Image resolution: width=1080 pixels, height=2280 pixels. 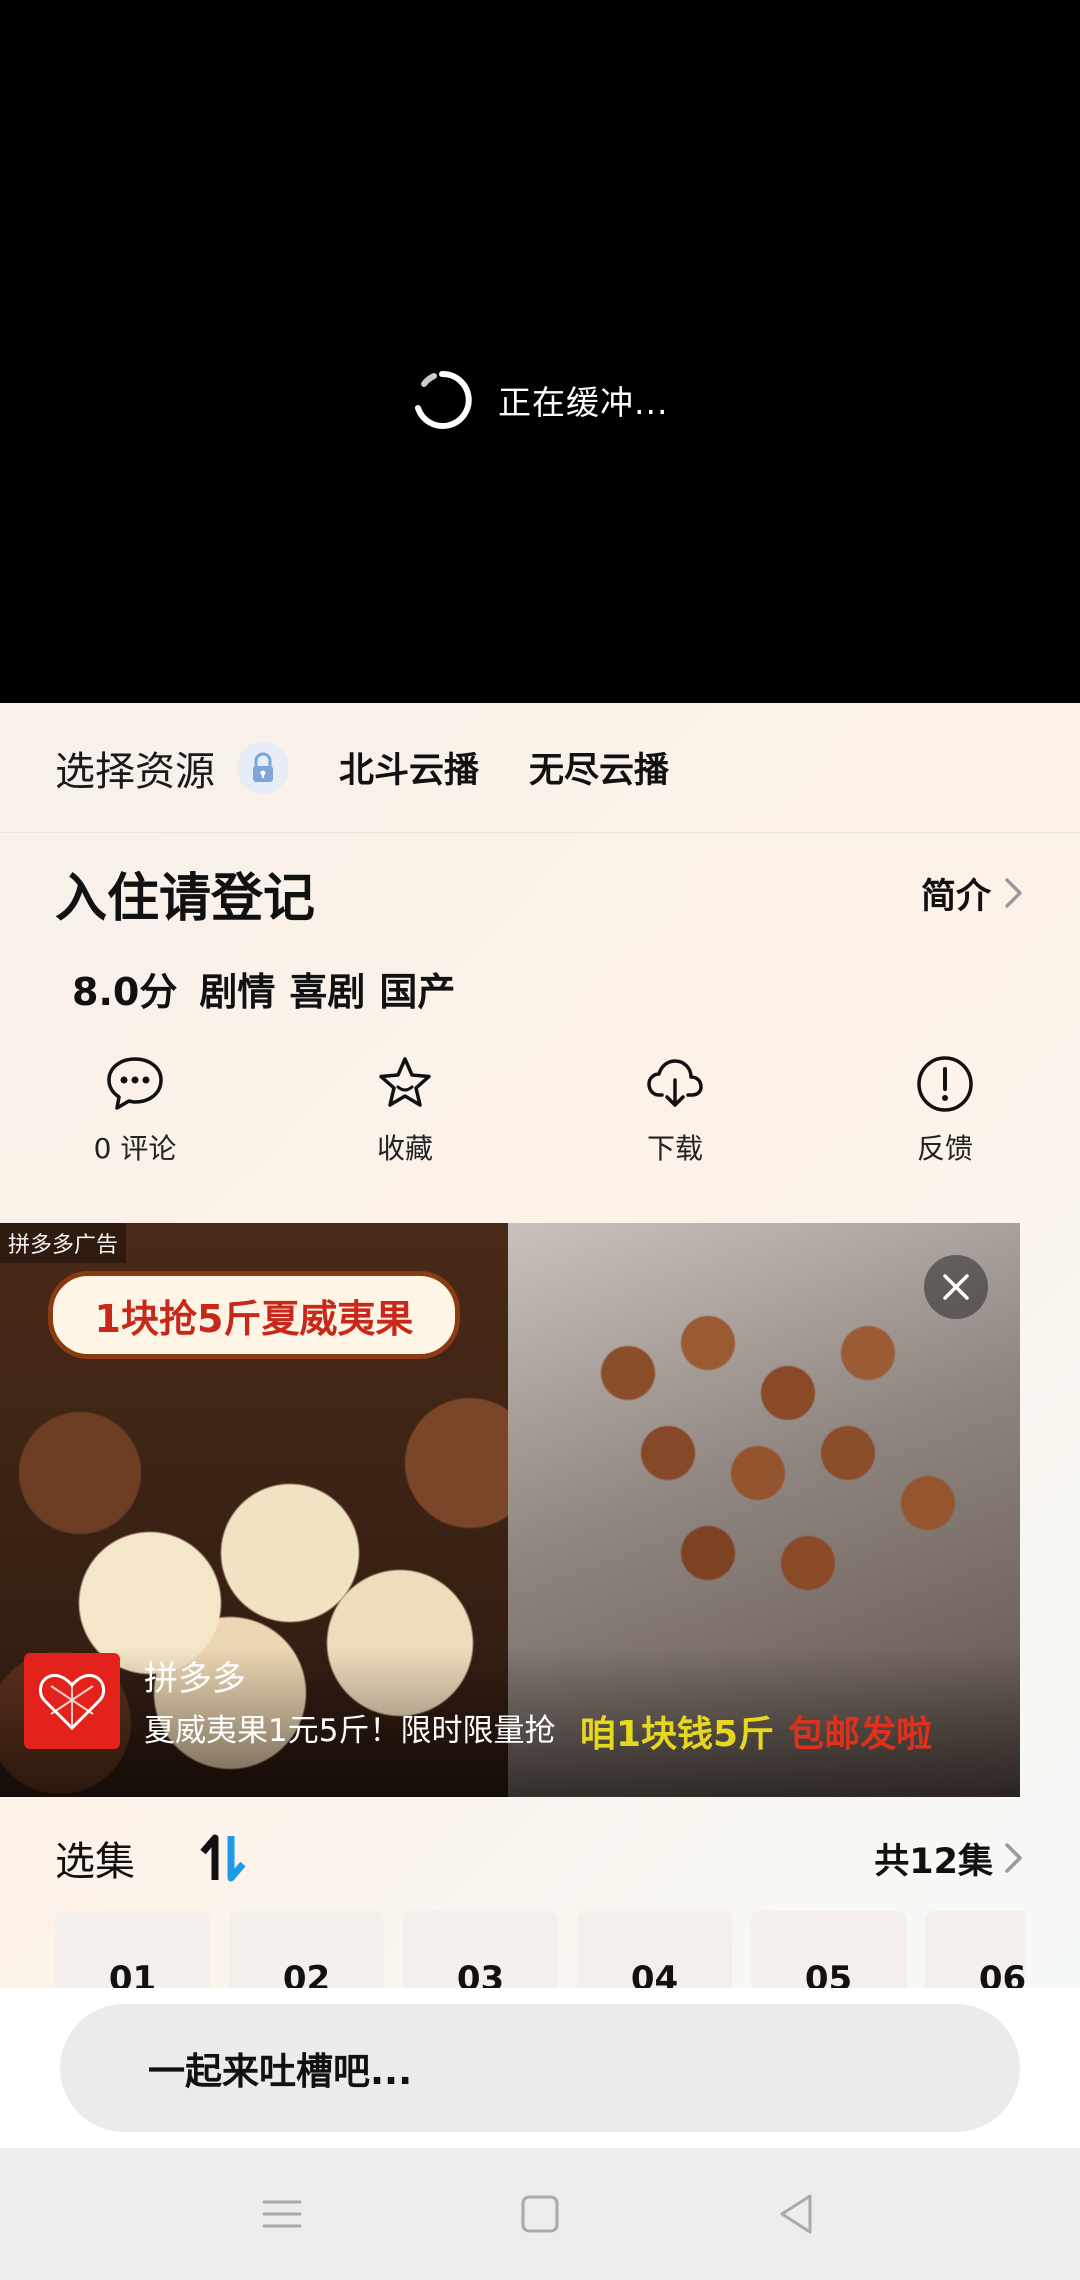 I want to click on pinduoduo-logo-icon, so click(x=72, y=1701).